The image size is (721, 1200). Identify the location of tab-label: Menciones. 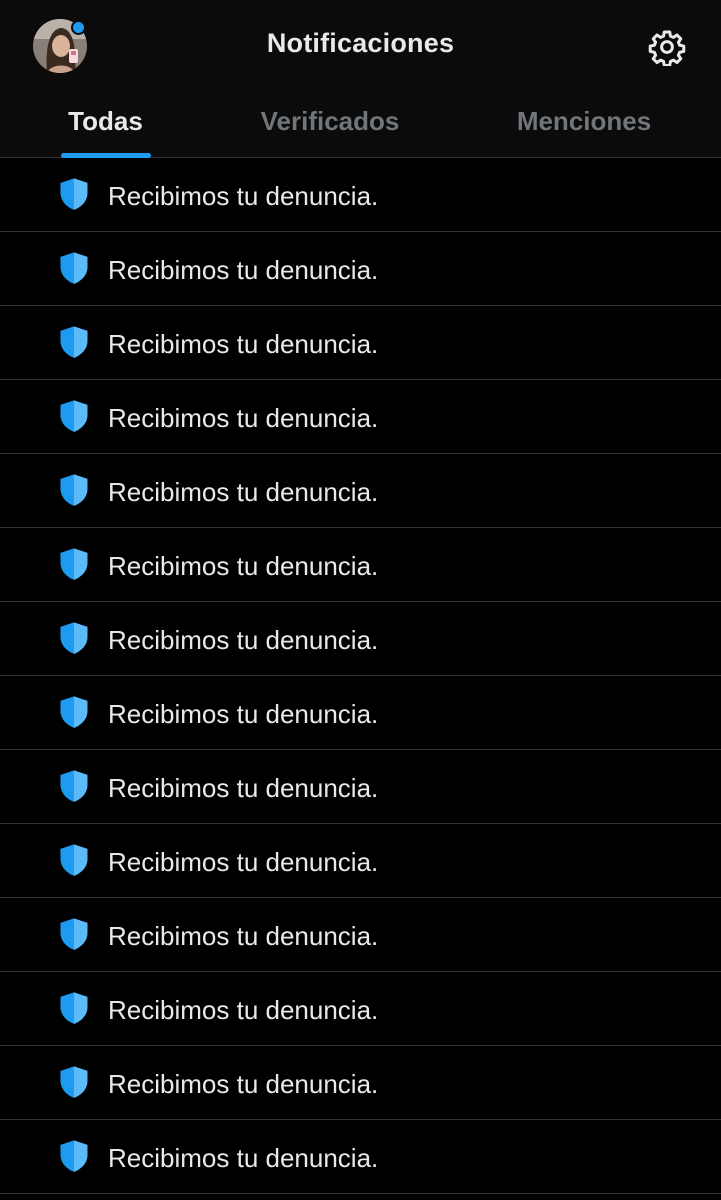
(584, 121).